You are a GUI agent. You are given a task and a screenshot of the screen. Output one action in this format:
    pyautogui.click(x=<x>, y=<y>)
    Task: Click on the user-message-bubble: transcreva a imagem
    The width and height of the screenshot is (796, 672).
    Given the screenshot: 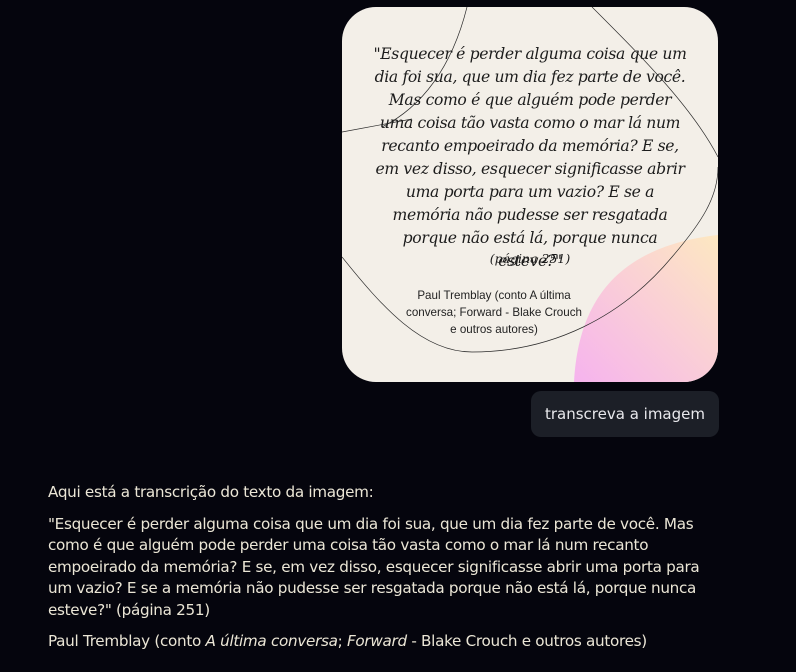 What is the action you would take?
    pyautogui.click(x=624, y=414)
    